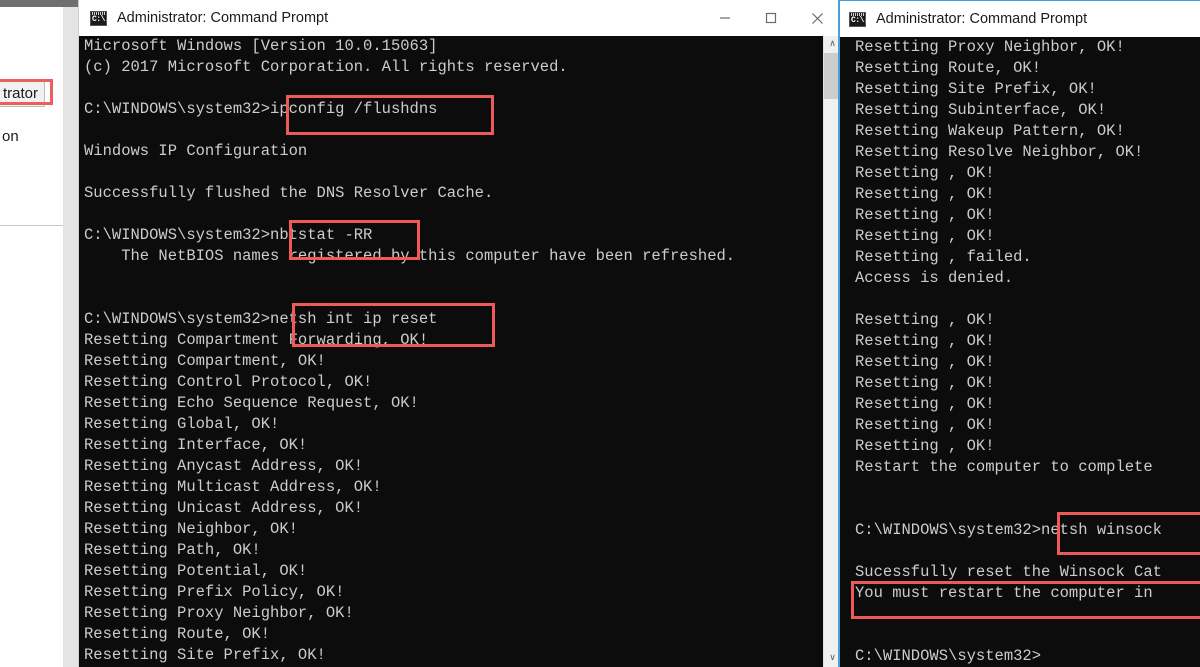 This screenshot has height=667, width=1200. I want to click on console-line: Resetting Echo Sequence Request, OK!, so click(251, 403).